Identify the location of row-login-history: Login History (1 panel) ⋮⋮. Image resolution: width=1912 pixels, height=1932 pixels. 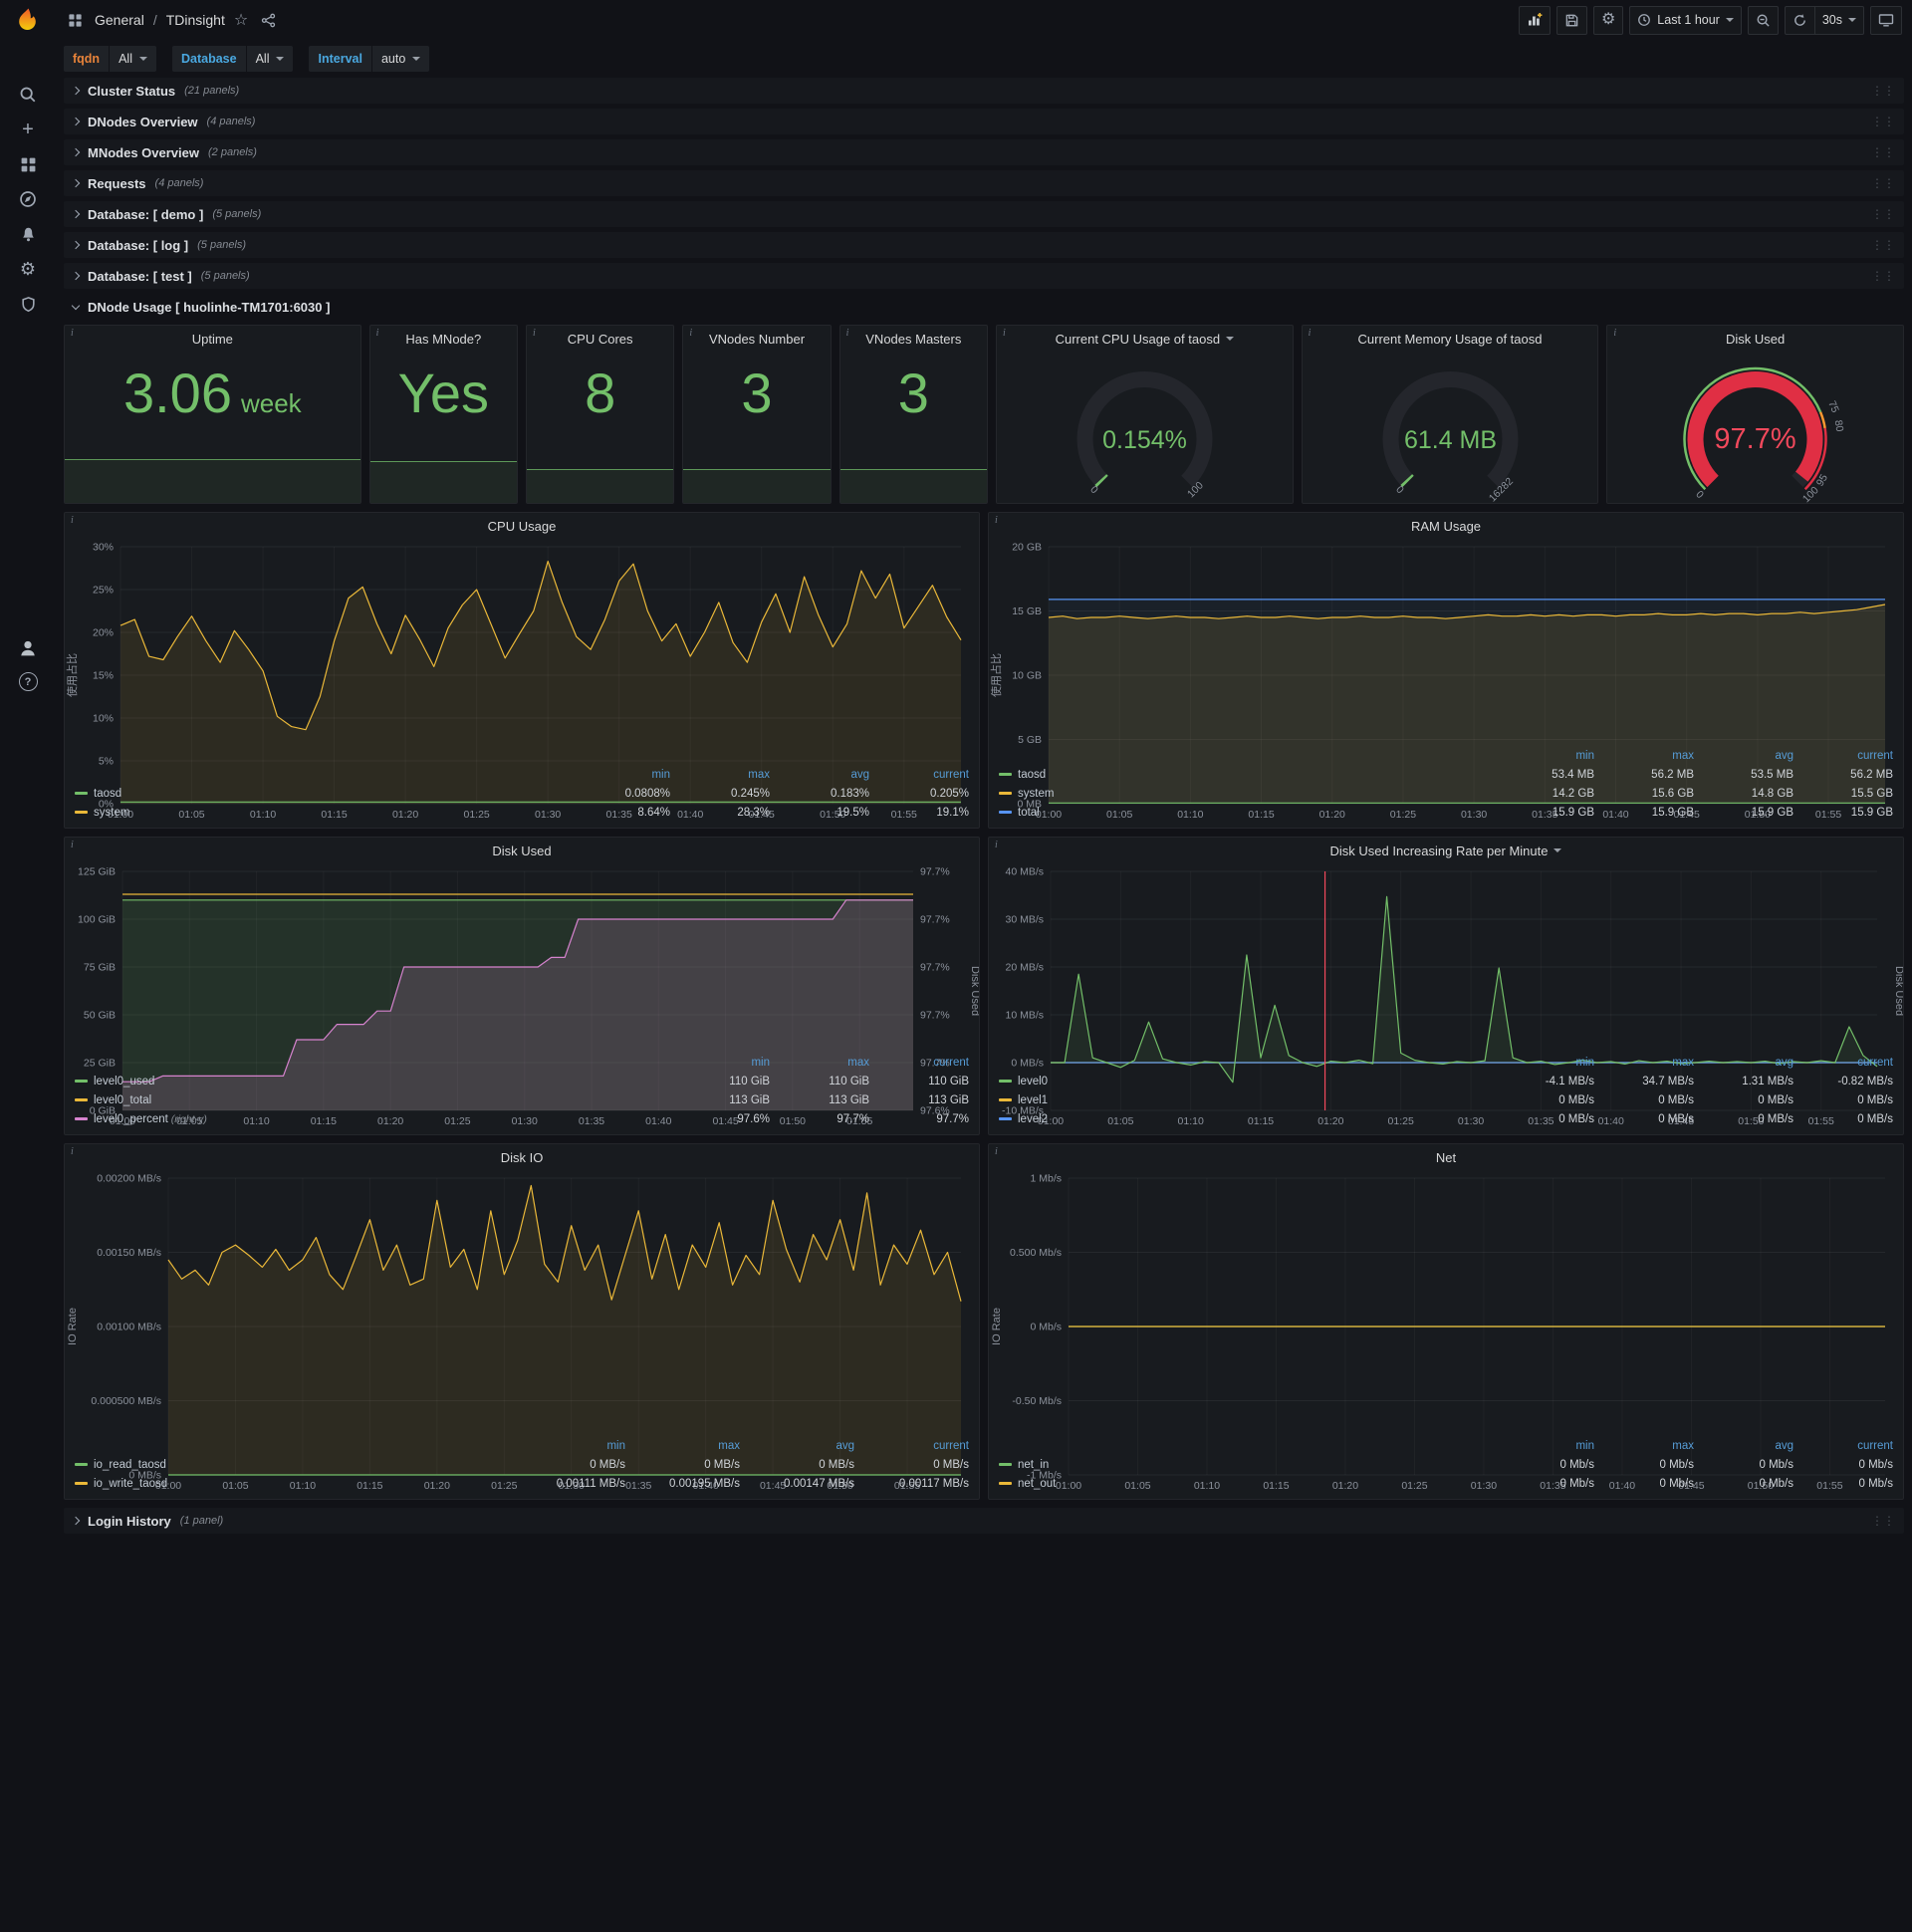
(984, 1521).